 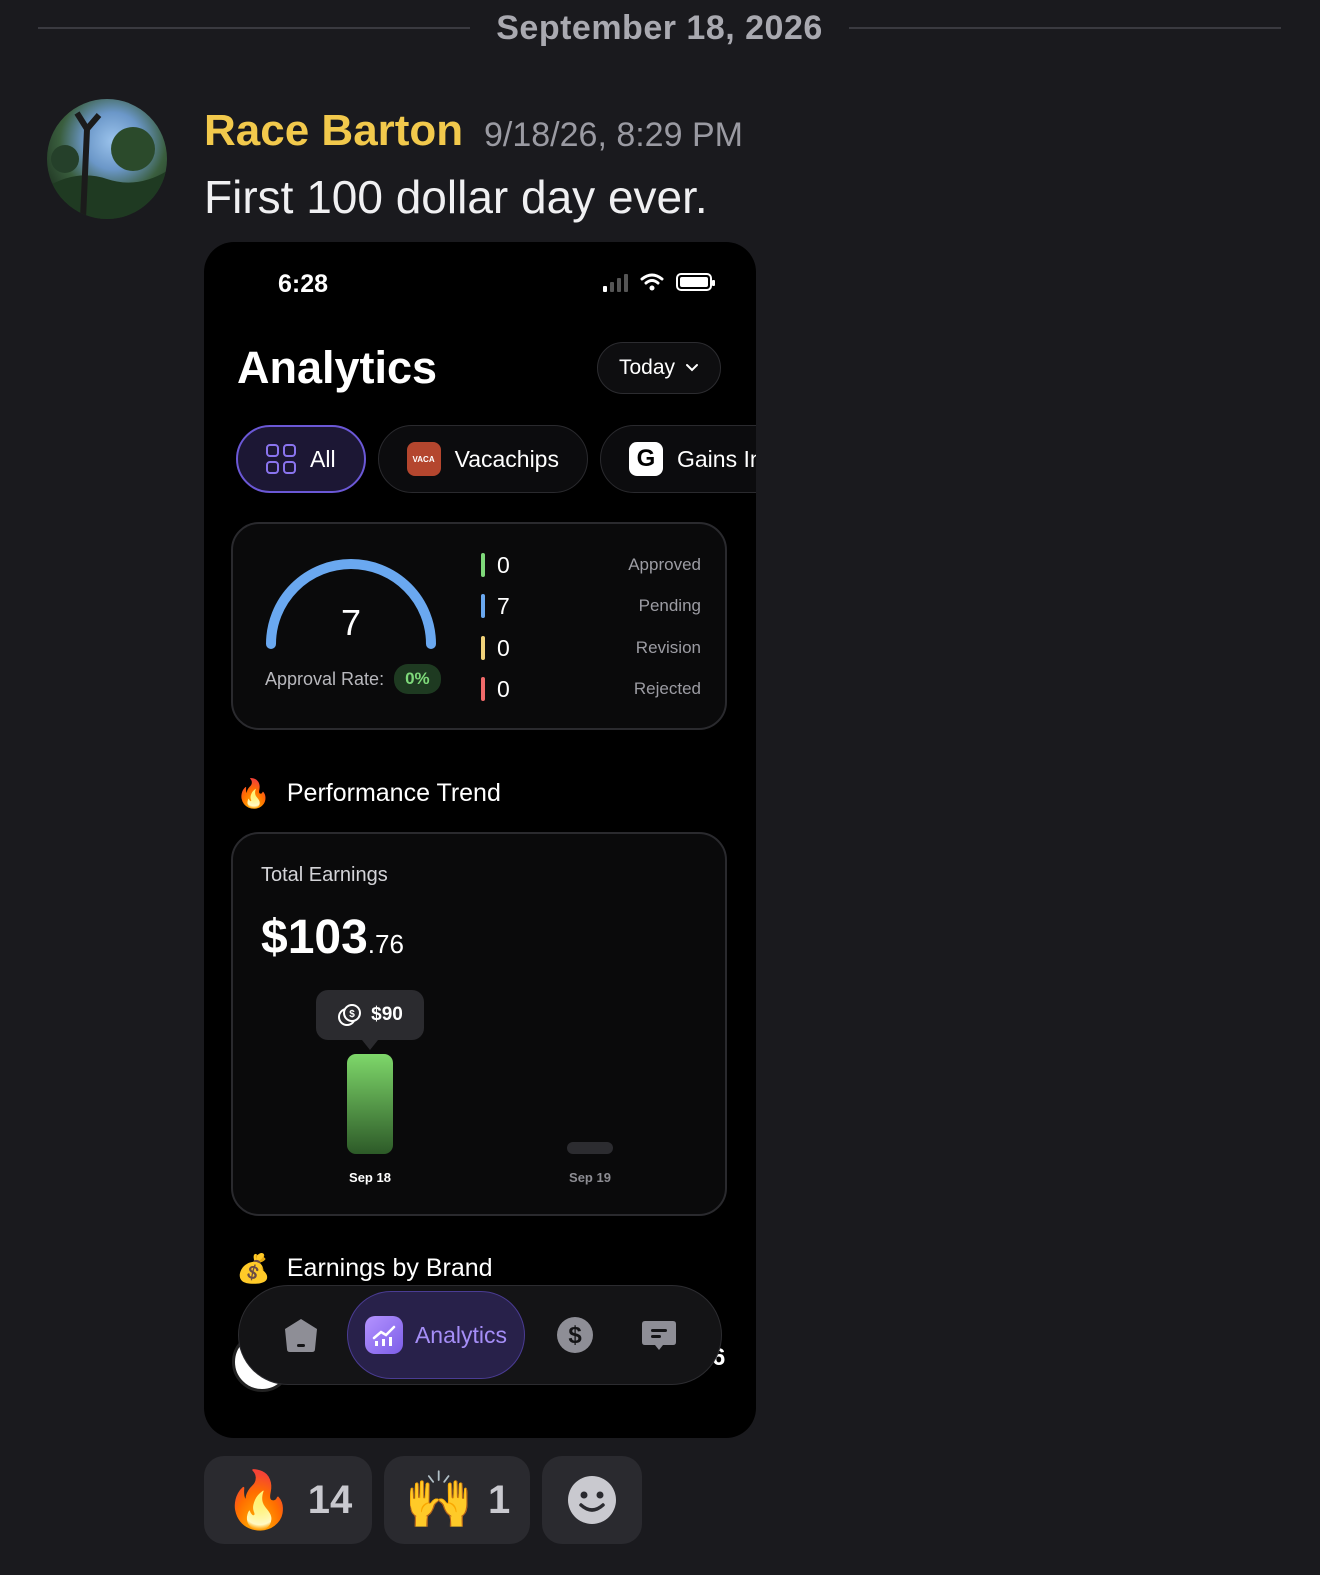 What do you see at coordinates (503, 605) in the screenshot?
I see `stat-value: 7` at bounding box center [503, 605].